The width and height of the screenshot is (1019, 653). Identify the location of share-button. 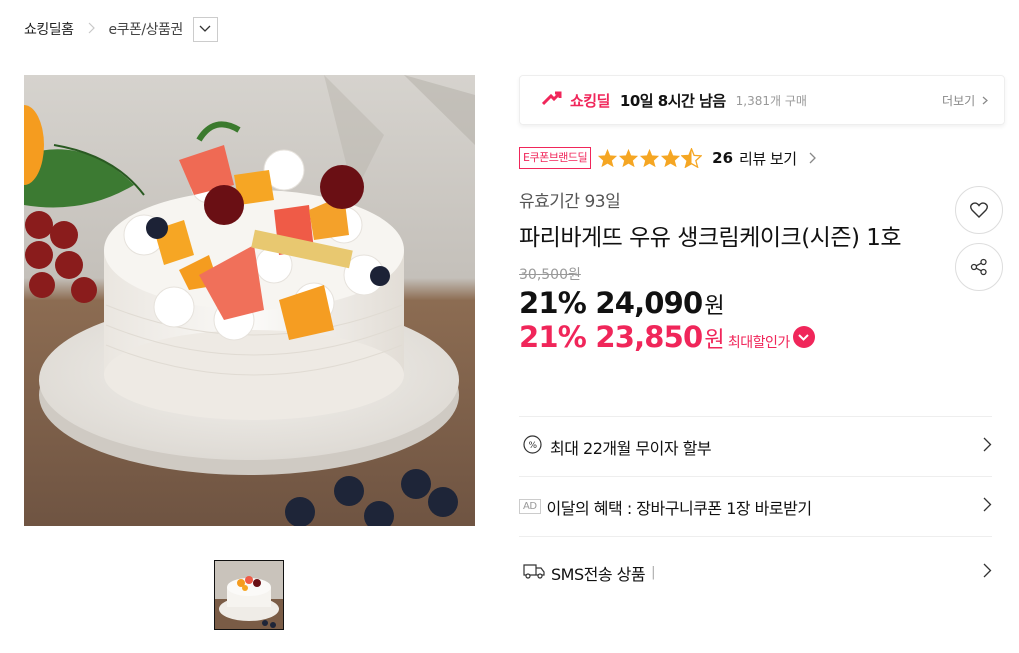
(979, 267).